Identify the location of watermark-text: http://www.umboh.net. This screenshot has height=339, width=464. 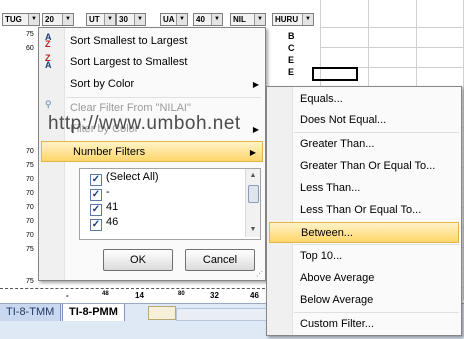
(144, 123).